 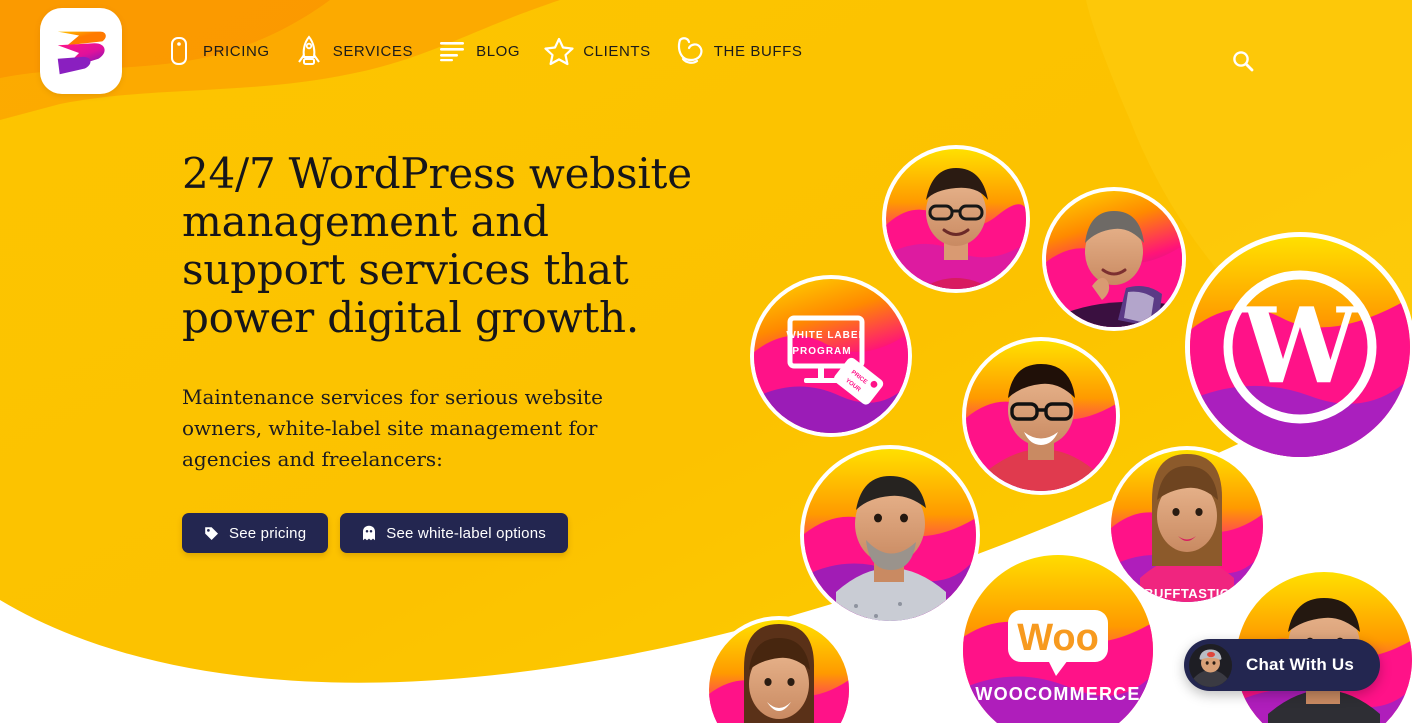 I want to click on collage-portrait-5: BUFFTASTIC, so click(x=1187, y=526).